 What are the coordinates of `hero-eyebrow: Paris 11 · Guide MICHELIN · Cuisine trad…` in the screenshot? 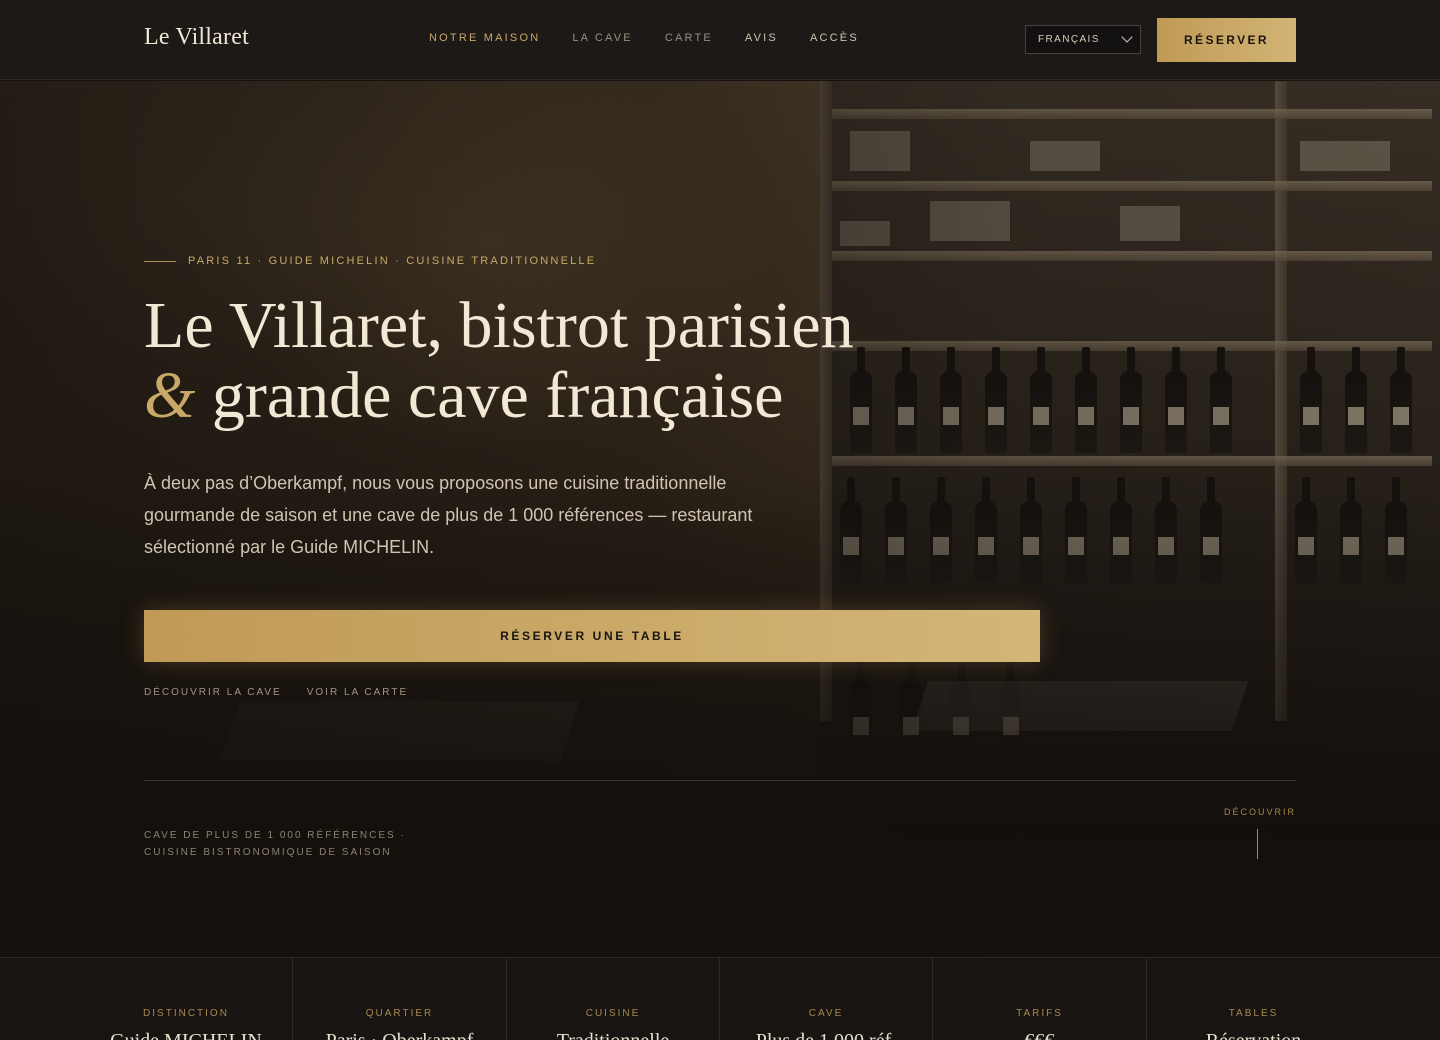 It's located at (370, 261).